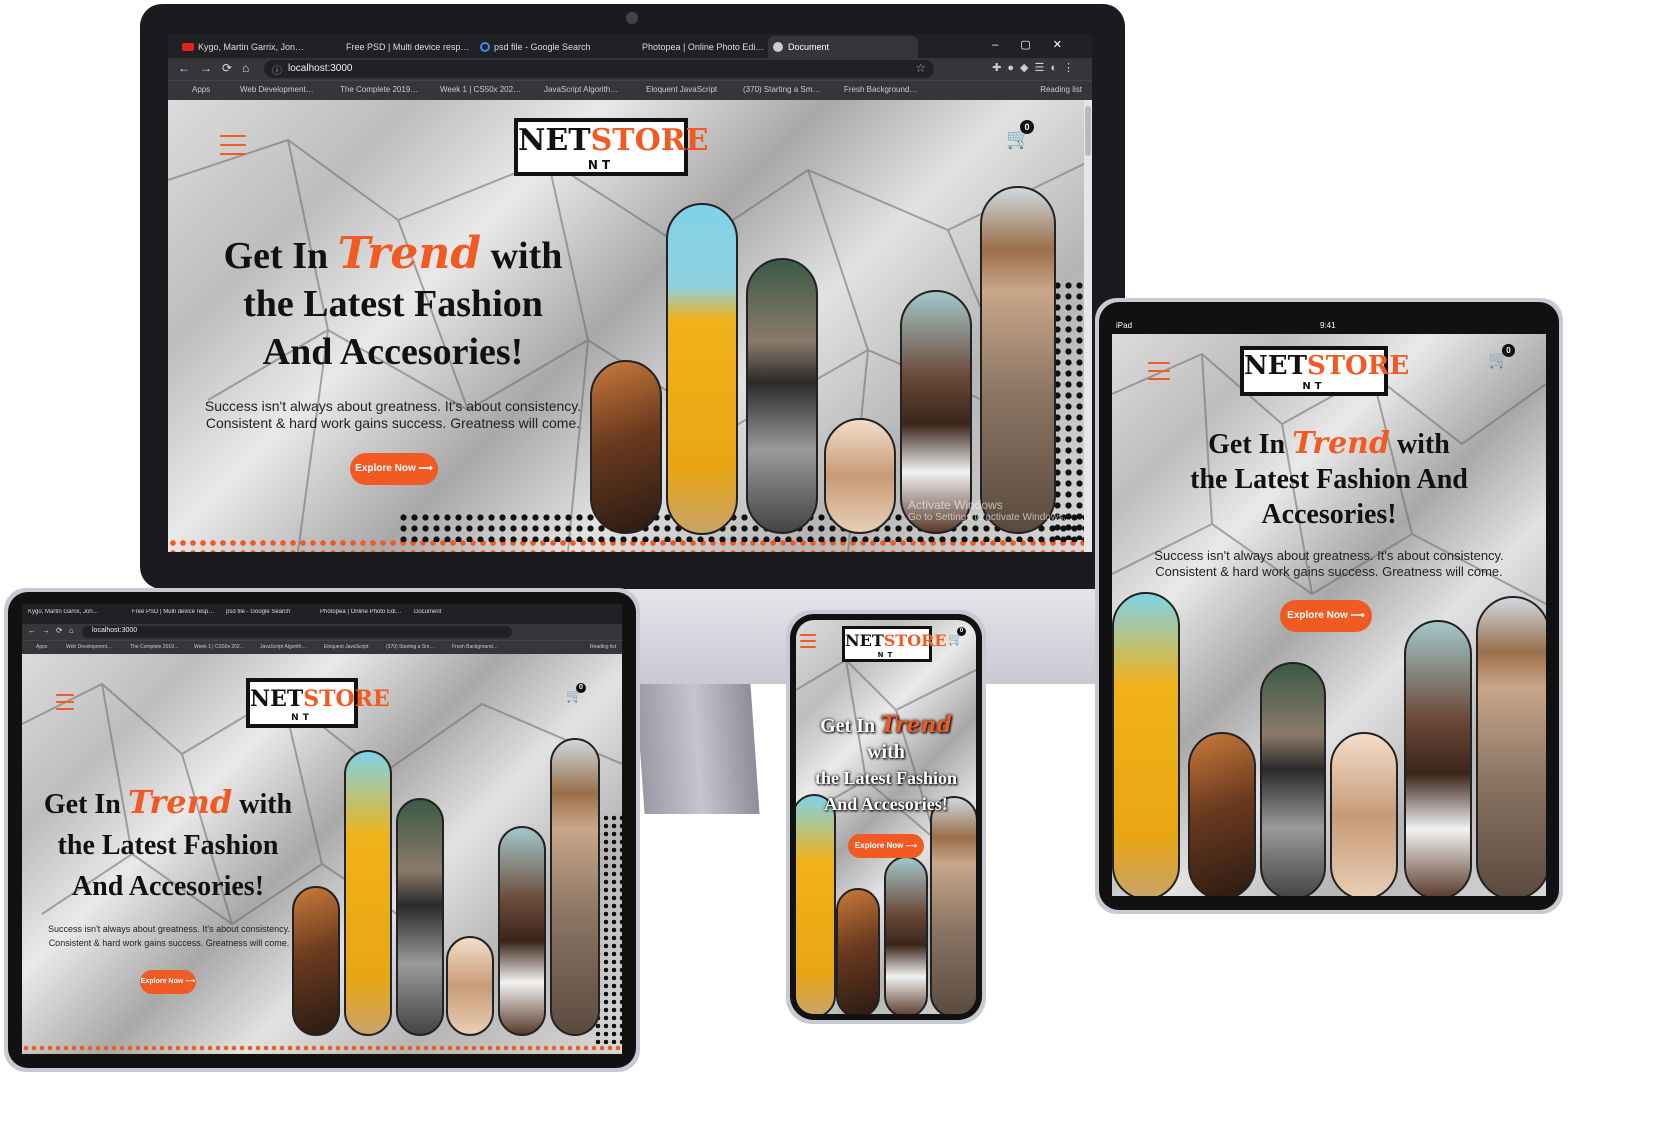 The width and height of the screenshot is (1661, 1136). I want to click on desktop-address-row: ←→⟳⌂ ⓘ localhost:3000 ☆ ✚●◆☰◐⋮, so click(630, 69).